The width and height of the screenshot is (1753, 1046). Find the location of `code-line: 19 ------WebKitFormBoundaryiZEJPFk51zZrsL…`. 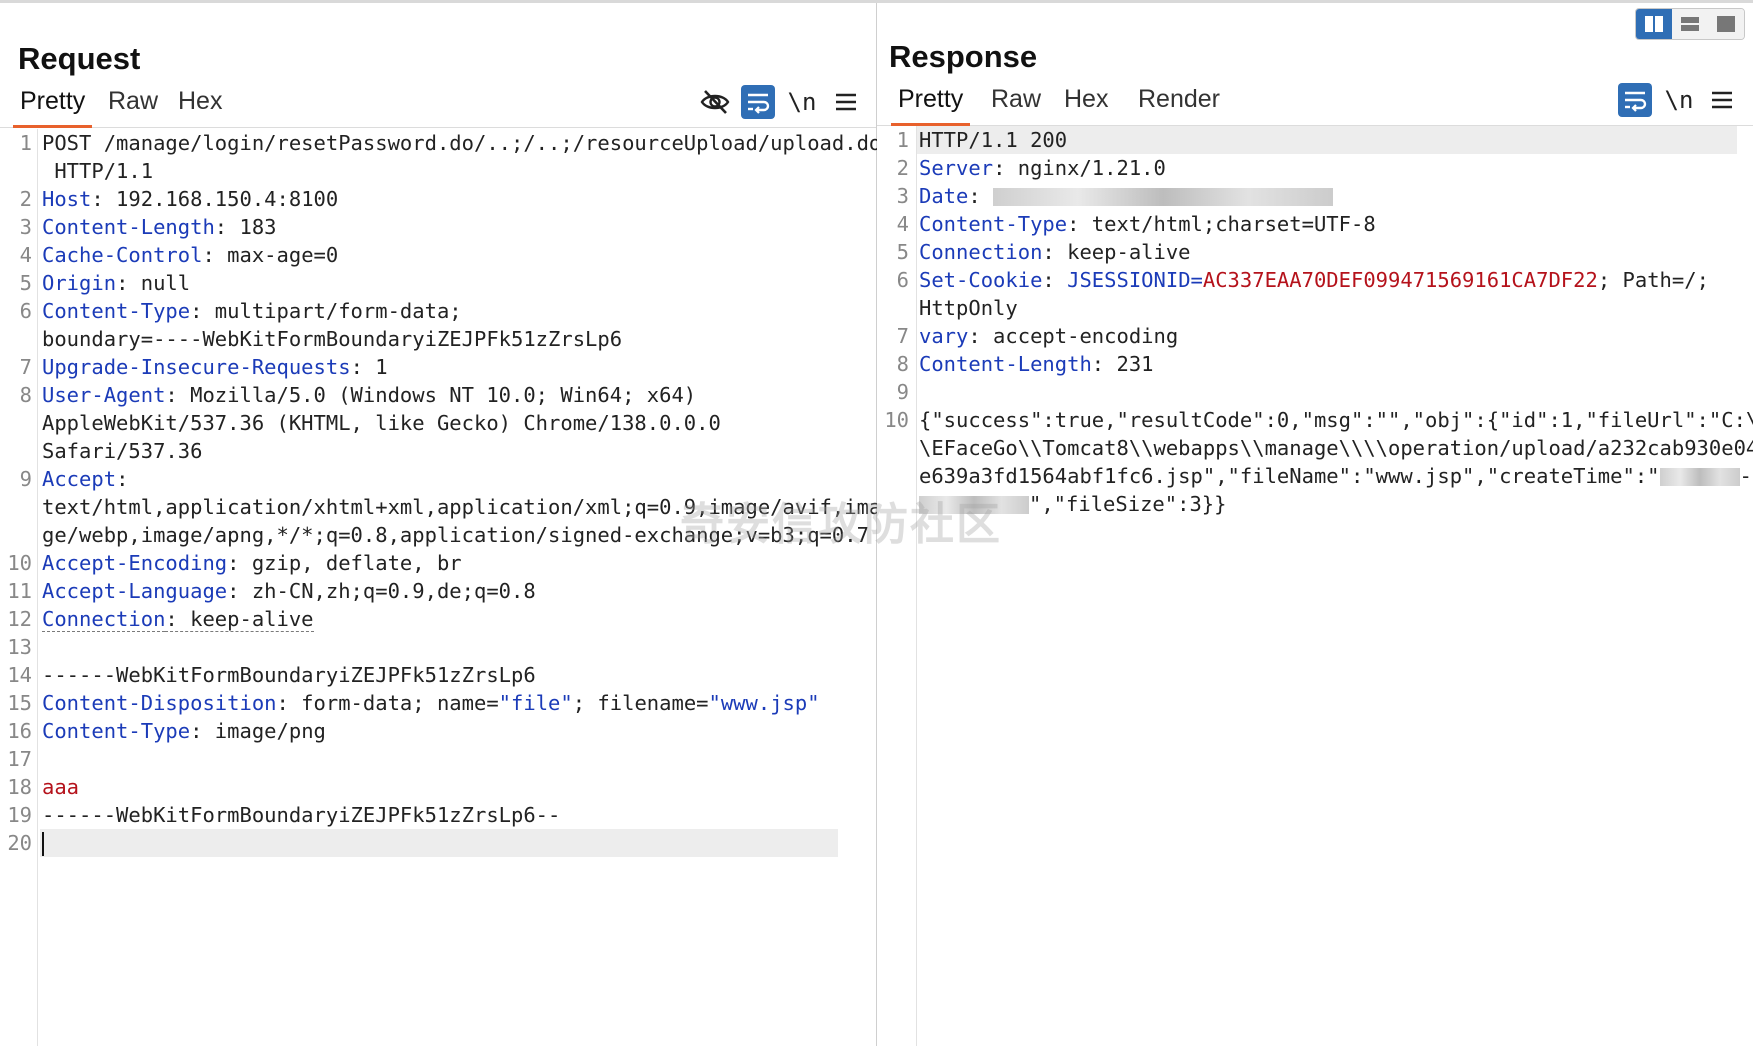

code-line: 19 ------WebKitFormBoundaryiZEJPFk51zZrsL… is located at coordinates (438, 815).